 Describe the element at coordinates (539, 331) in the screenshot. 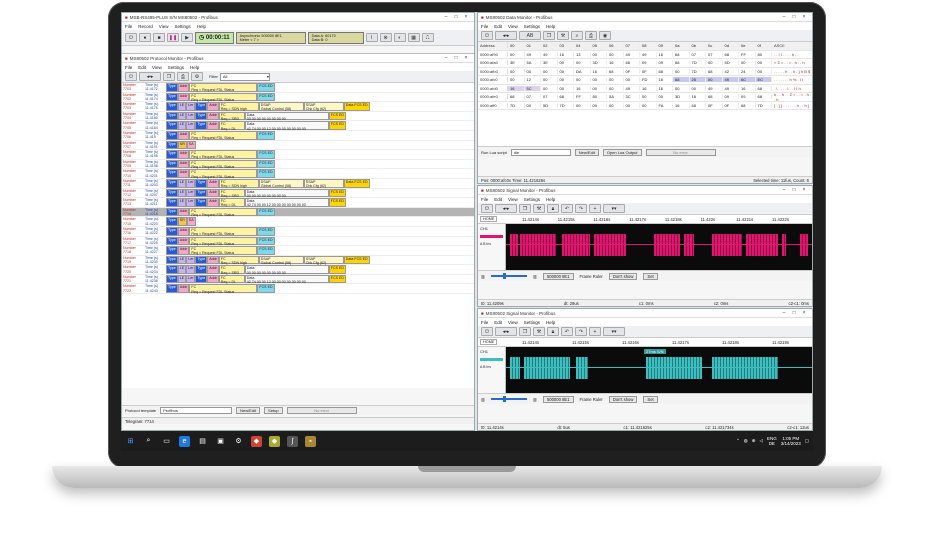

I see `sig2-tools-icon: ⚒` at that location.